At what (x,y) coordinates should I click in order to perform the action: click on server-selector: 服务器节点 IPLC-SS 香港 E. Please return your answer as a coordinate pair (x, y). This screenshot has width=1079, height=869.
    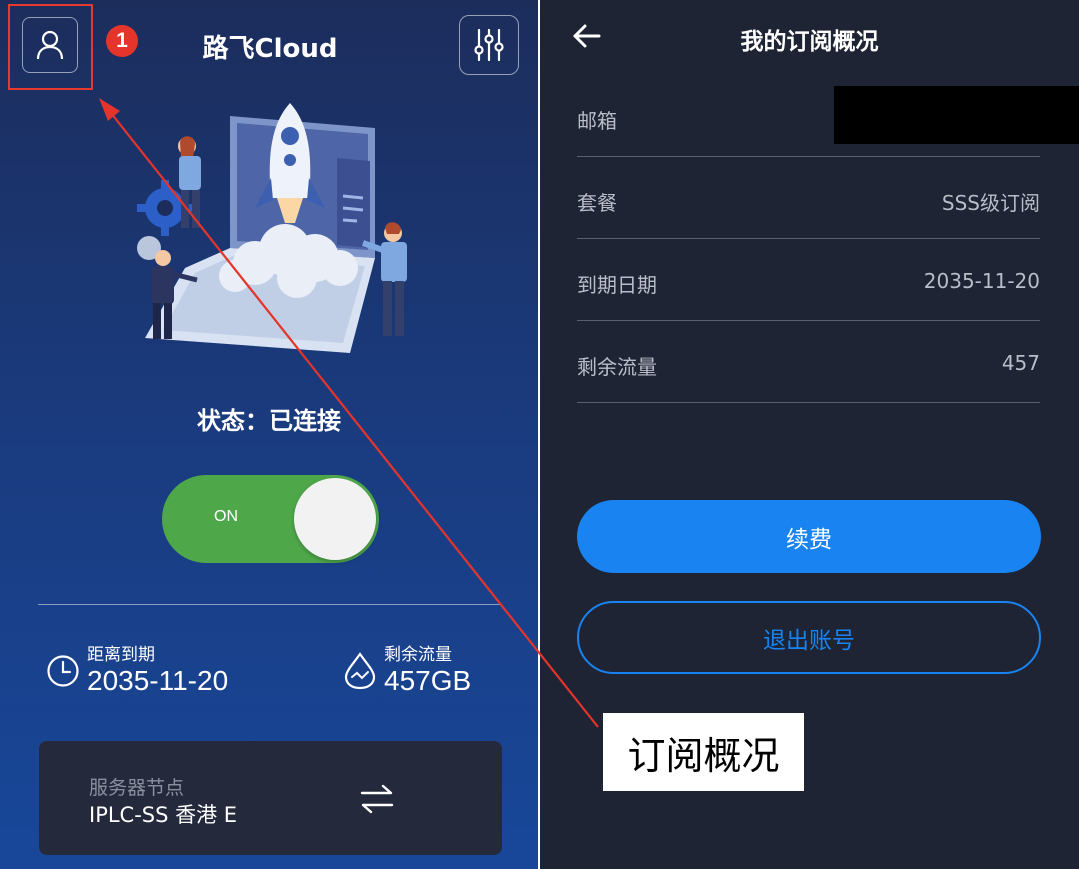
    Looking at the image, I should click on (270, 798).